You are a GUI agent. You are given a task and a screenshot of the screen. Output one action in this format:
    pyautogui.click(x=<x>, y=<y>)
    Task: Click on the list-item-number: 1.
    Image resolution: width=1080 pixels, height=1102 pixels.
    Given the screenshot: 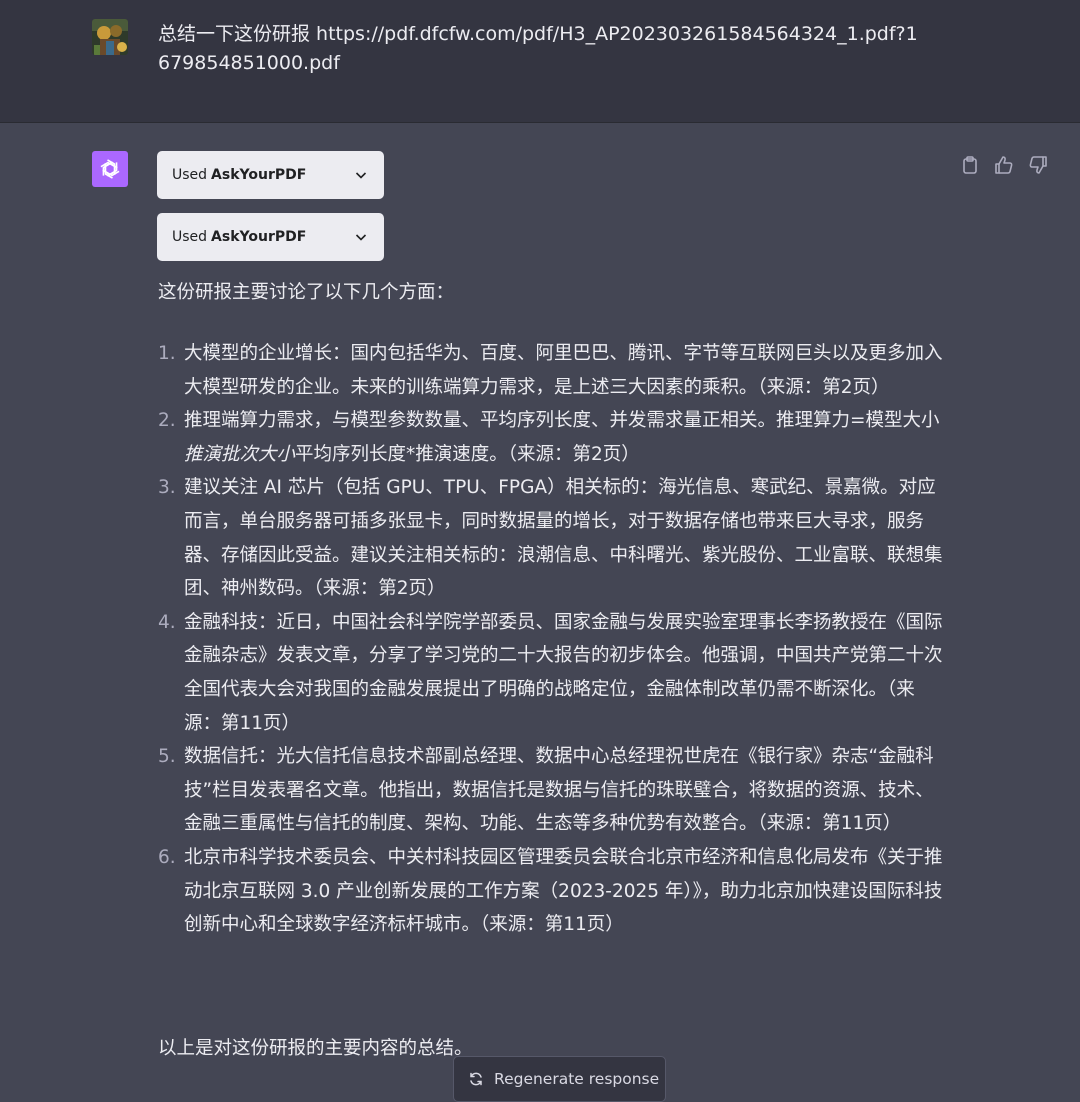 What is the action you would take?
    pyautogui.click(x=167, y=353)
    